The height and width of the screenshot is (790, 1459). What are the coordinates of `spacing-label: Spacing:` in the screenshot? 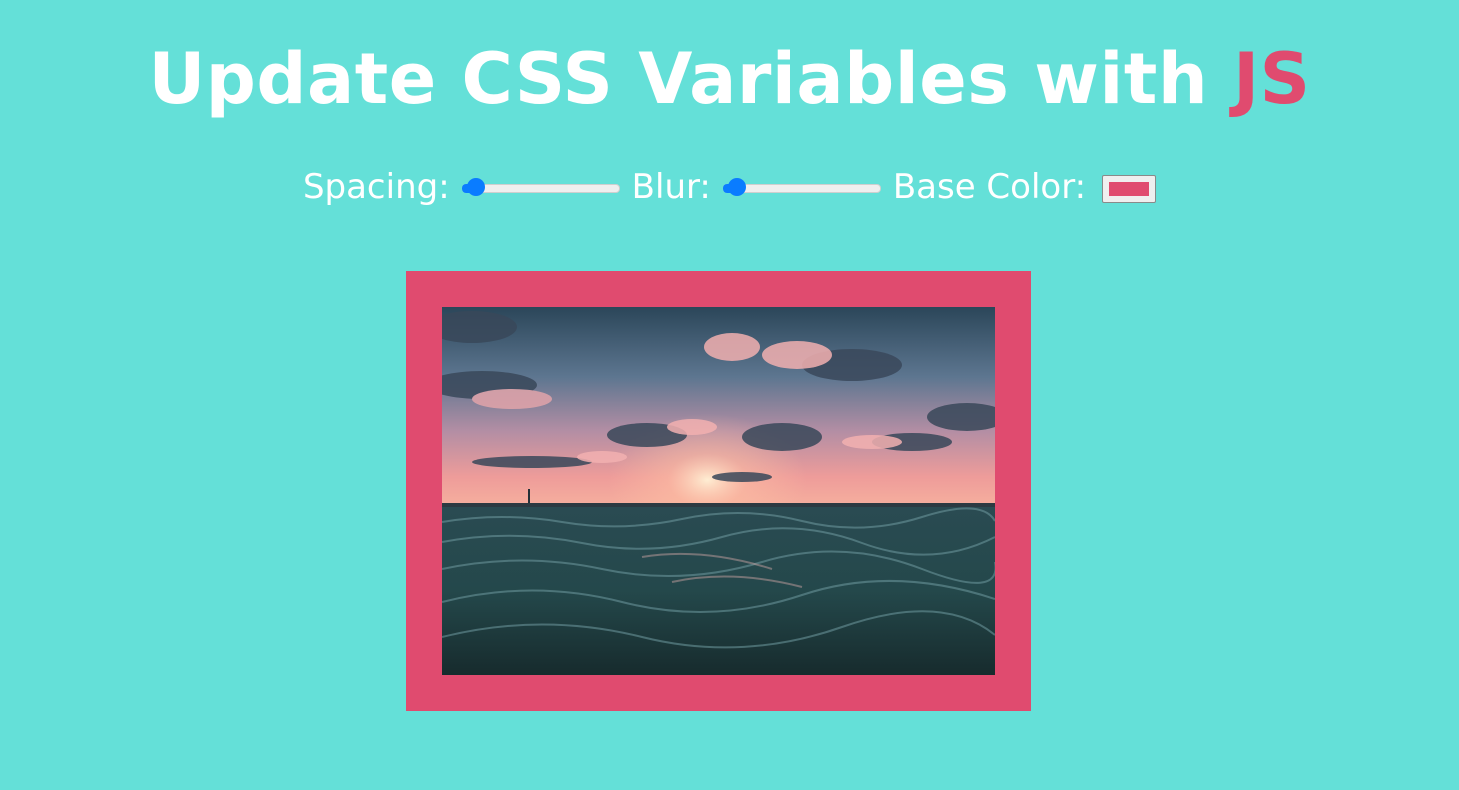 It's located at (376, 187).